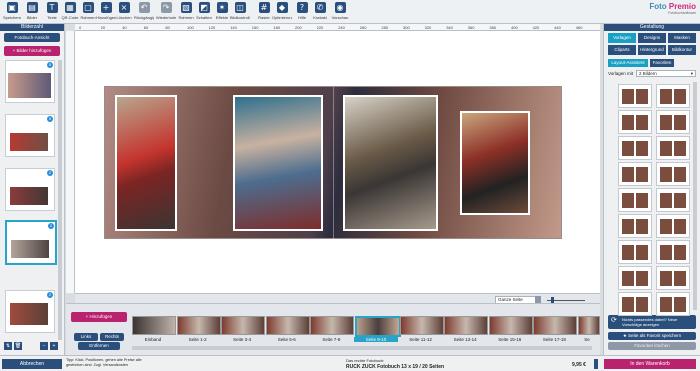  I want to click on add-to-cart-button: In den Warenkorb, so click(650, 364).